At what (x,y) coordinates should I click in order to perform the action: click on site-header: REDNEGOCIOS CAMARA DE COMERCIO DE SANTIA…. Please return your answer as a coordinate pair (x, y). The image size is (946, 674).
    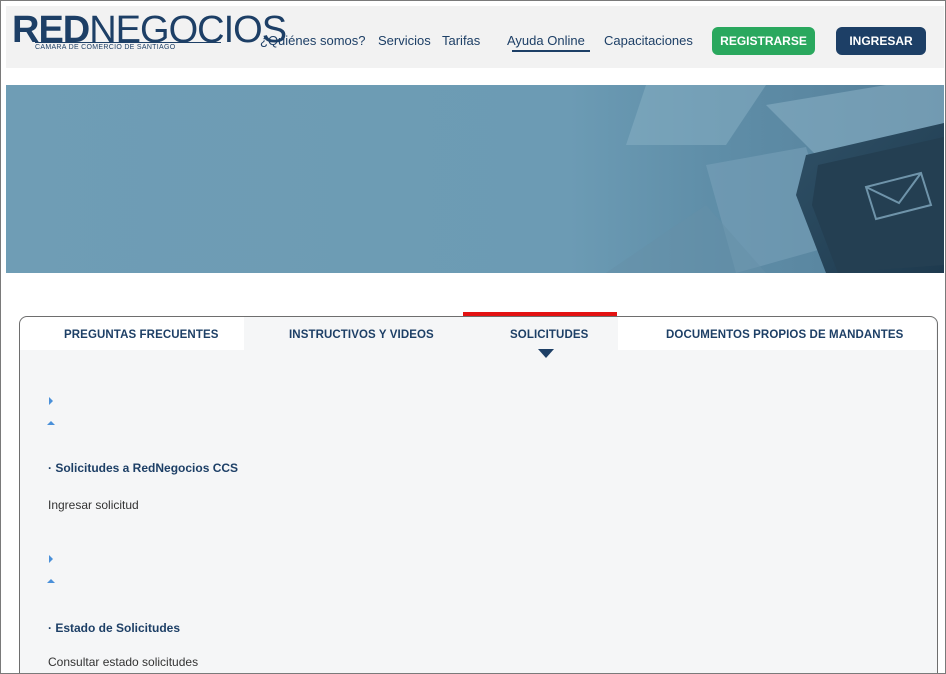
    Looking at the image, I should click on (475, 37).